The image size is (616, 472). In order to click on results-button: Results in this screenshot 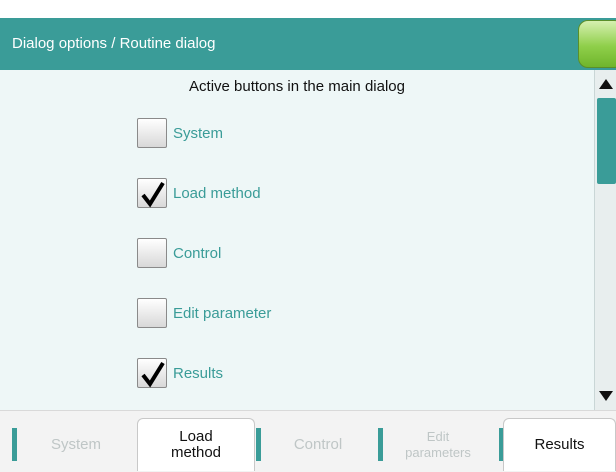, I will do `click(559, 444)`.